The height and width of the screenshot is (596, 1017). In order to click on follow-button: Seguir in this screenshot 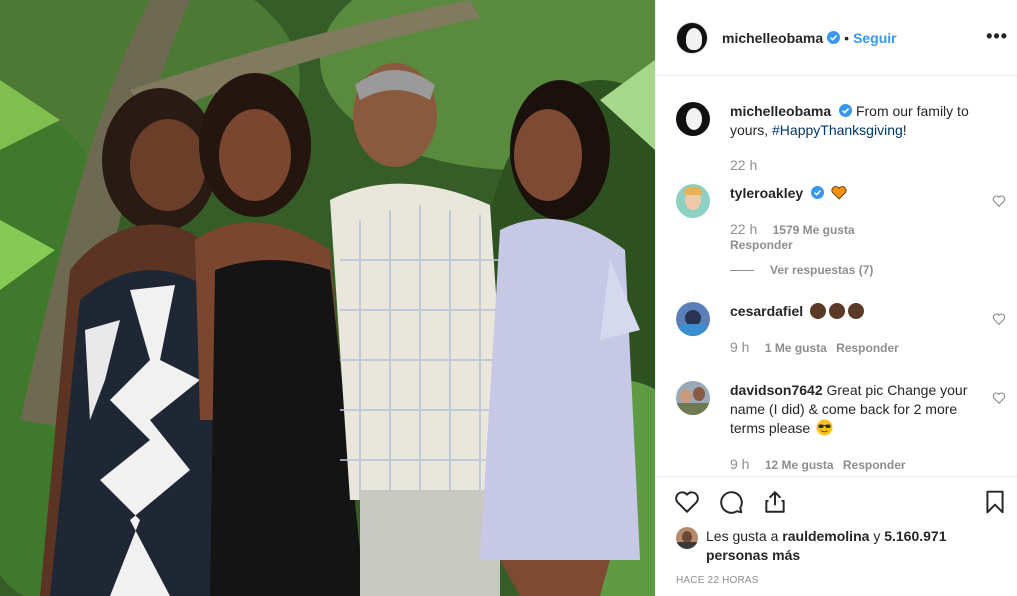, I will do `click(875, 38)`.